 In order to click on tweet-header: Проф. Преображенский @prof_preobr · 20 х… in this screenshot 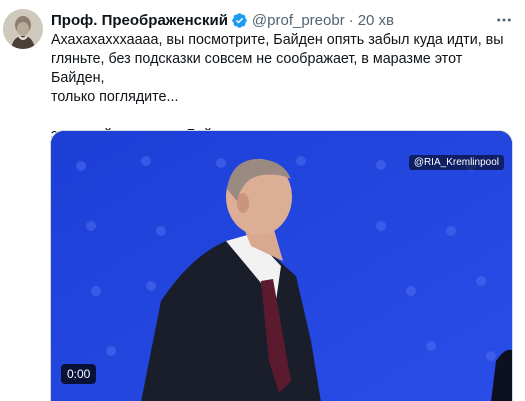, I will do `click(222, 20)`.